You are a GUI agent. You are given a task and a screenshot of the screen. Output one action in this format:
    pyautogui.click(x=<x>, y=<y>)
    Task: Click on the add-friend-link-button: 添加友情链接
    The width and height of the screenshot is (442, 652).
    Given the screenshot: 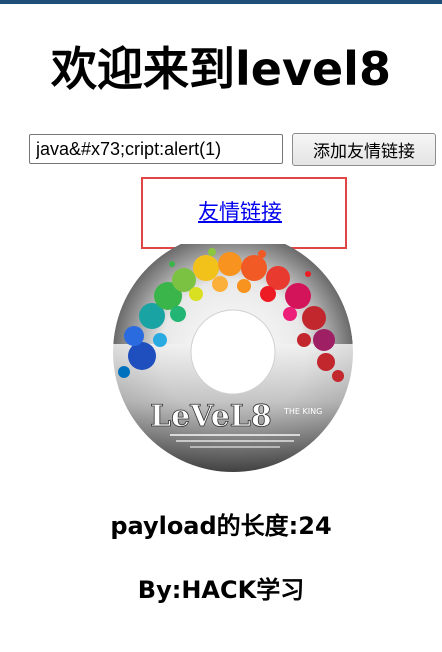 What is the action you would take?
    pyautogui.click(x=364, y=149)
    